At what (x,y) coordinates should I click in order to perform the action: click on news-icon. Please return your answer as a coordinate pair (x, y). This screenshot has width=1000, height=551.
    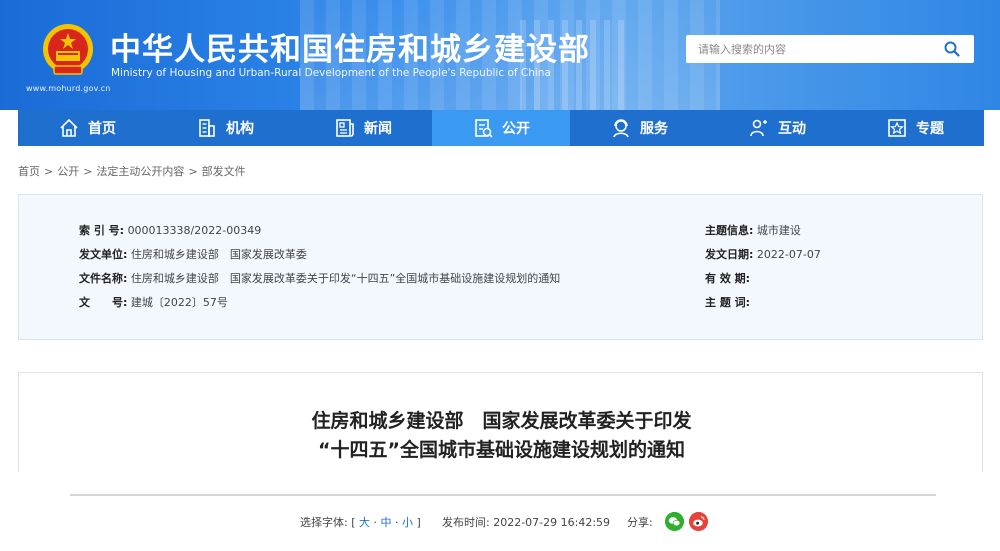
    Looking at the image, I should click on (345, 128).